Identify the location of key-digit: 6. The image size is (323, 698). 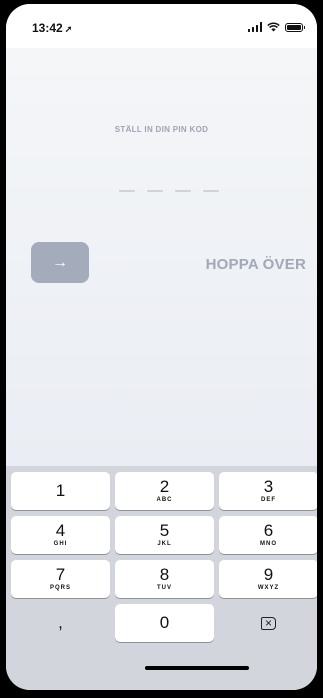
(268, 530).